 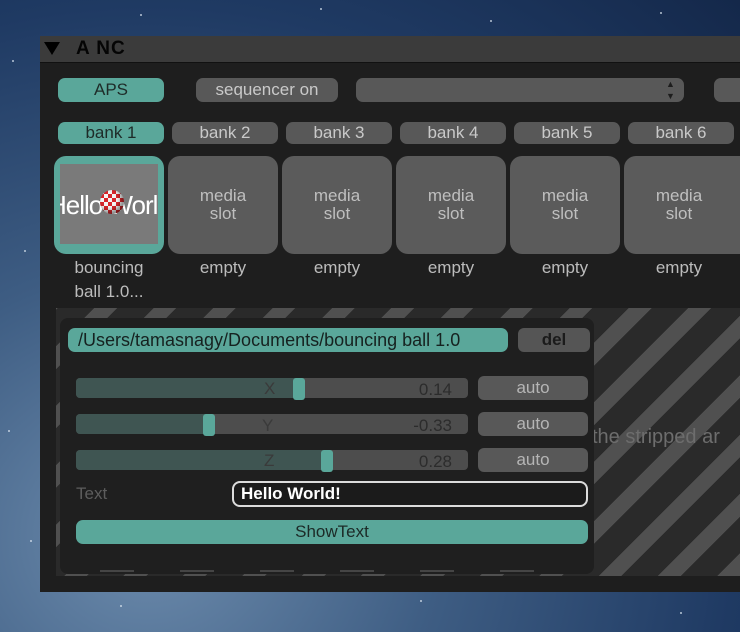 I want to click on delete-button: del, so click(x=554, y=340).